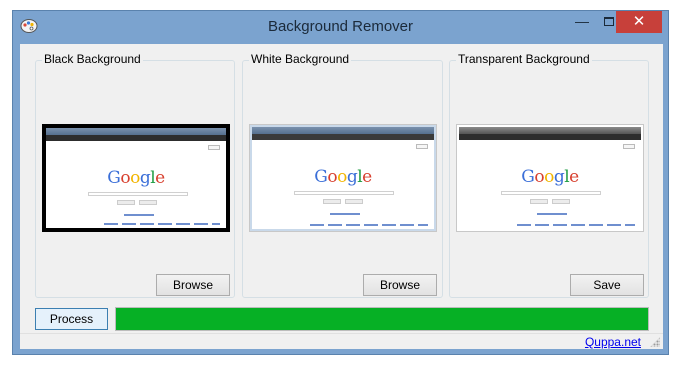 The image size is (681, 370). Describe the element at coordinates (71, 319) in the screenshot. I see `process-button: Process` at that location.